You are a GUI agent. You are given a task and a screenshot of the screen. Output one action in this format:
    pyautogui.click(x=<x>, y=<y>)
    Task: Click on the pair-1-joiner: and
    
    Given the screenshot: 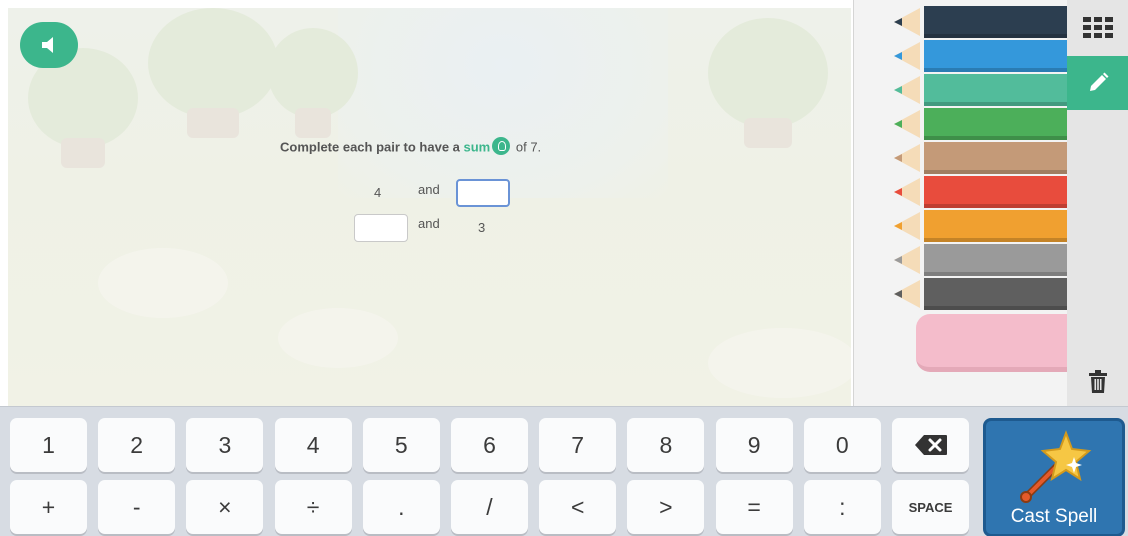 What is the action you would take?
    pyautogui.click(x=429, y=189)
    